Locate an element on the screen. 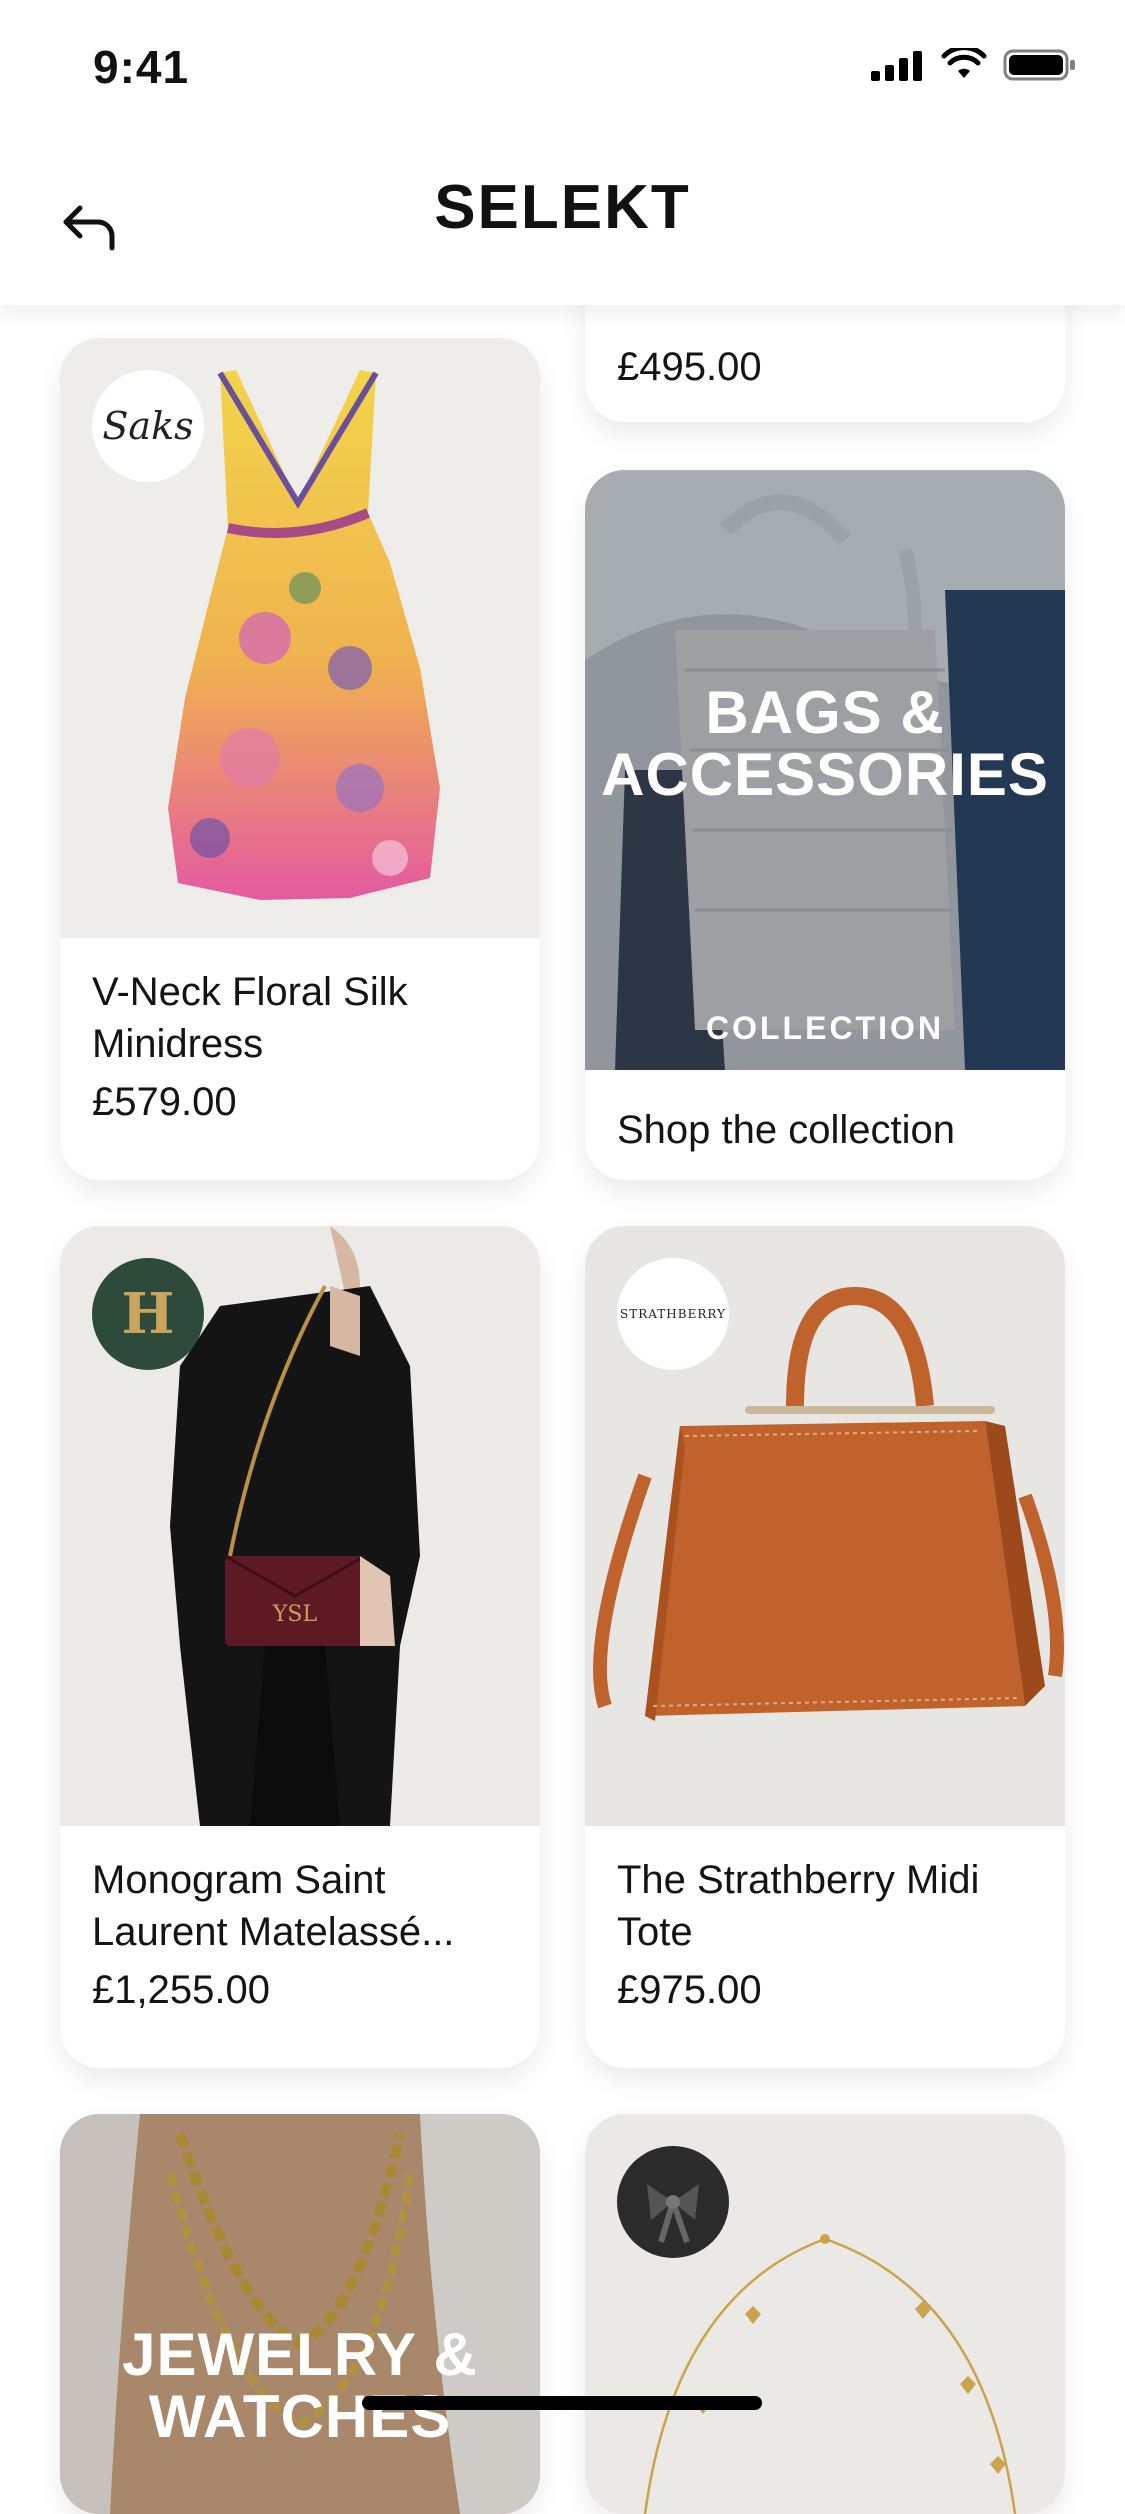  product-card is located at coordinates (825, 2314).